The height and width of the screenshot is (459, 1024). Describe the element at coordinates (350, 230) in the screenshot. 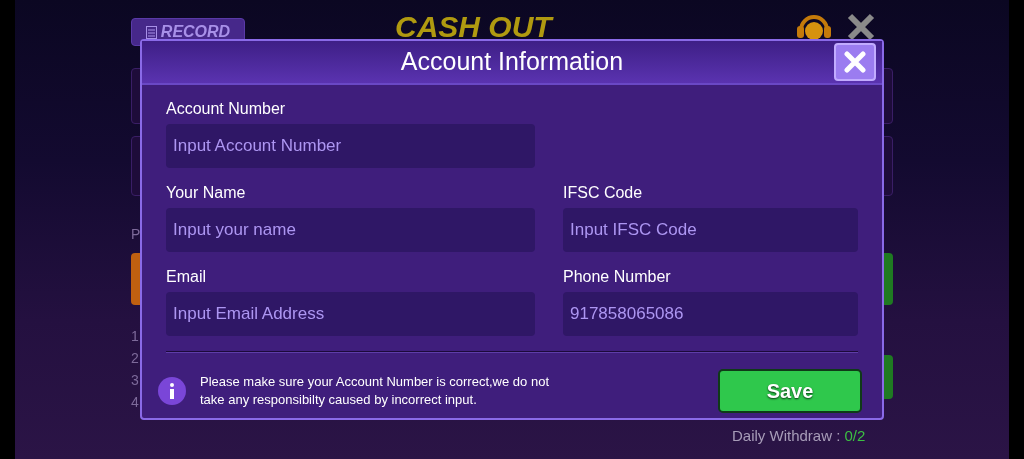

I see `input-field: Input your name` at that location.